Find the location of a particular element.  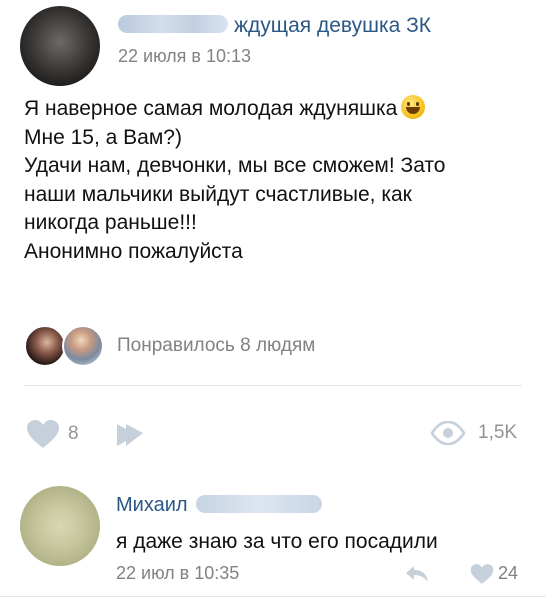

blurred-surname is located at coordinates (258, 504).